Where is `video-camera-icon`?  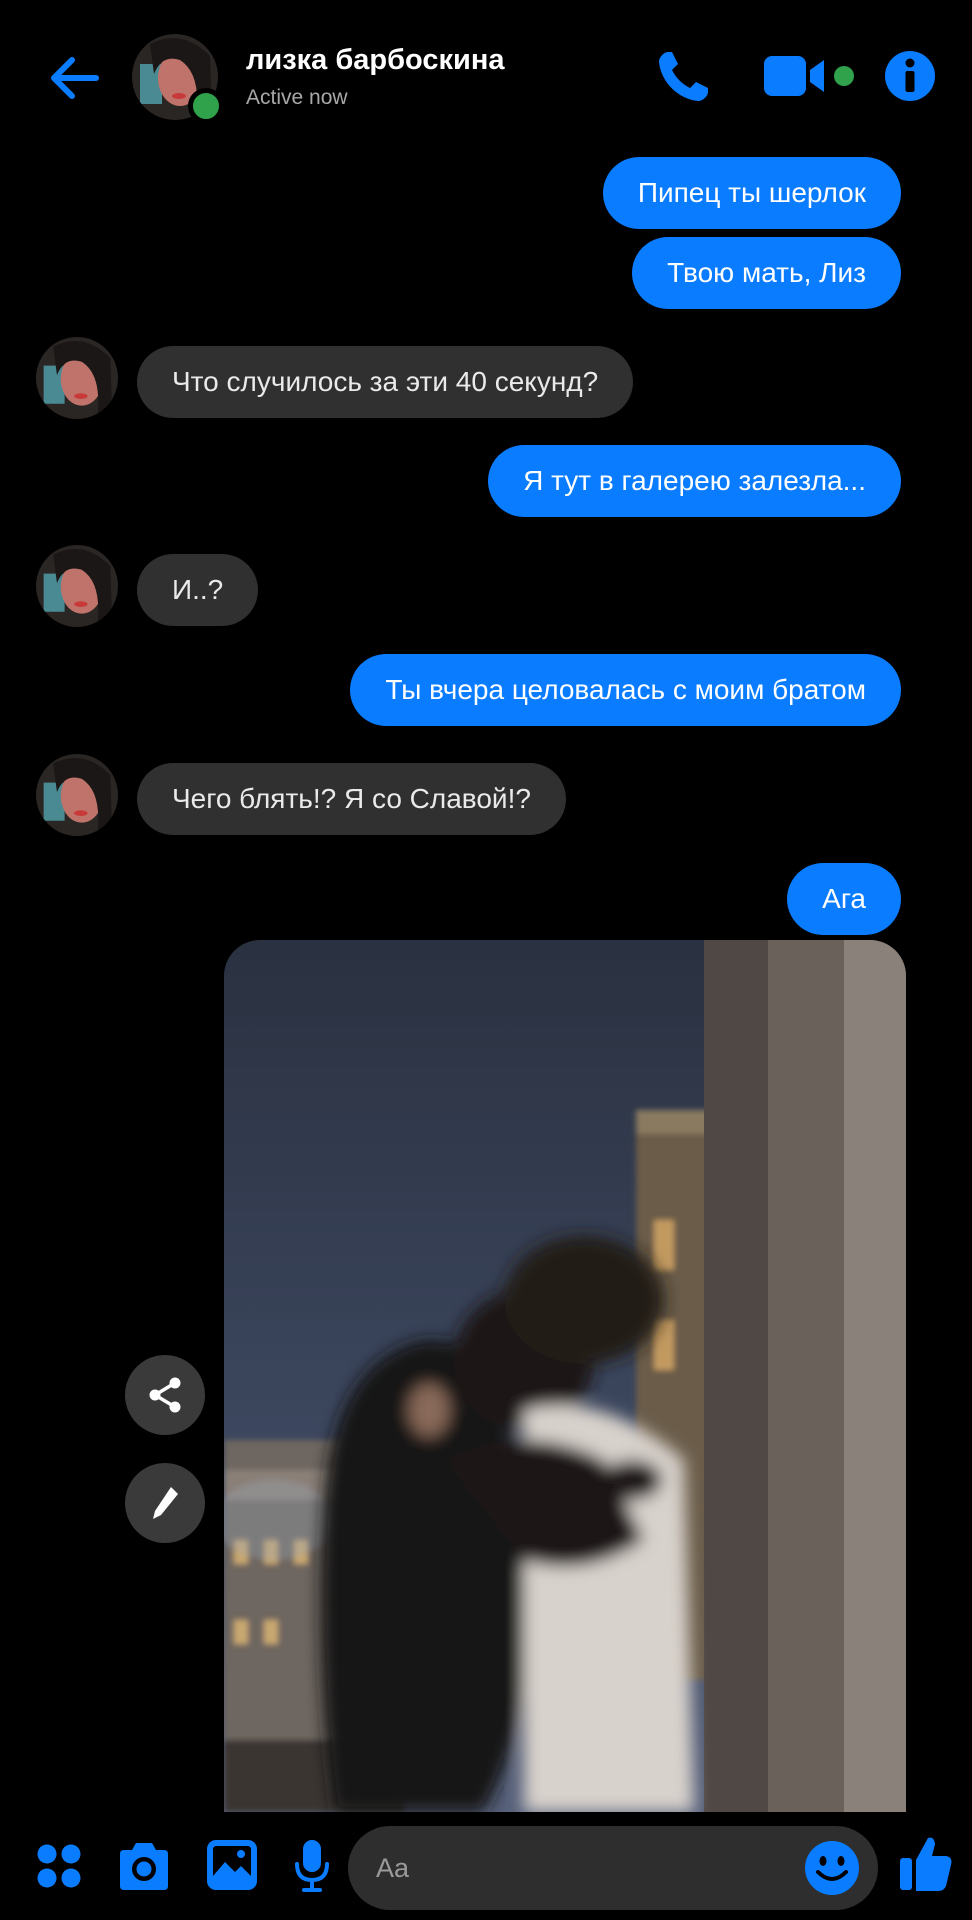
video-camera-icon is located at coordinates (811, 77).